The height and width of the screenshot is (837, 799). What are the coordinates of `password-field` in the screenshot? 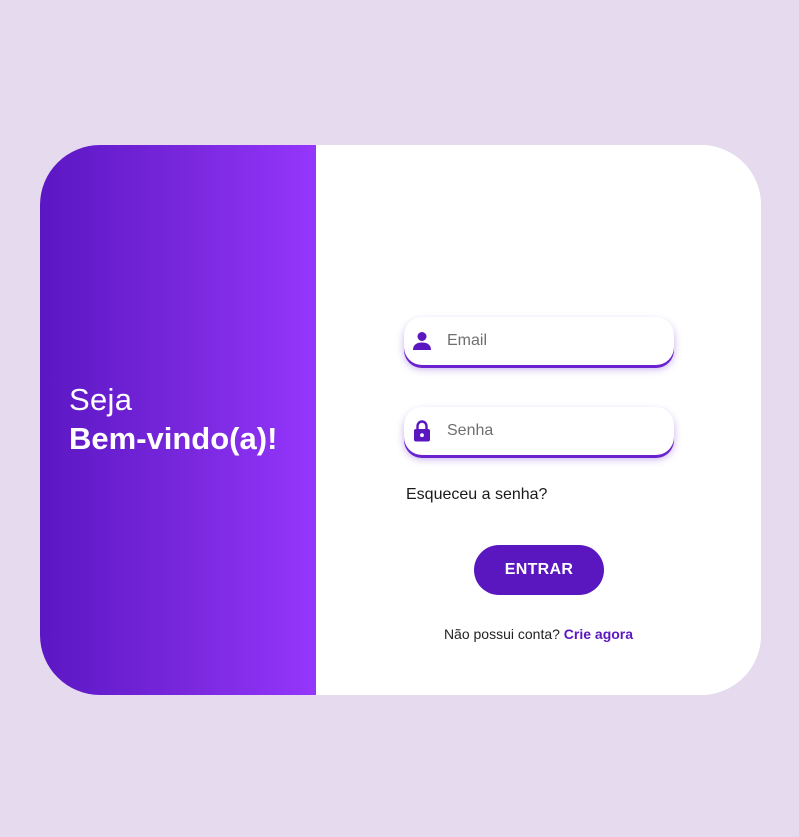 It's located at (539, 431).